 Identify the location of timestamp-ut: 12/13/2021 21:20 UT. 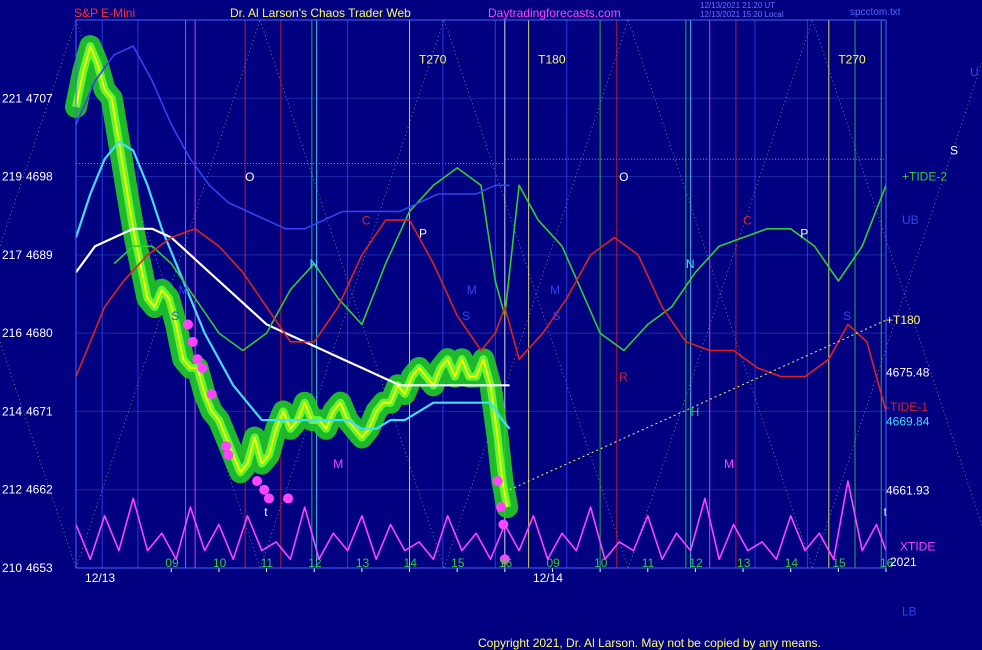
(737, 5).